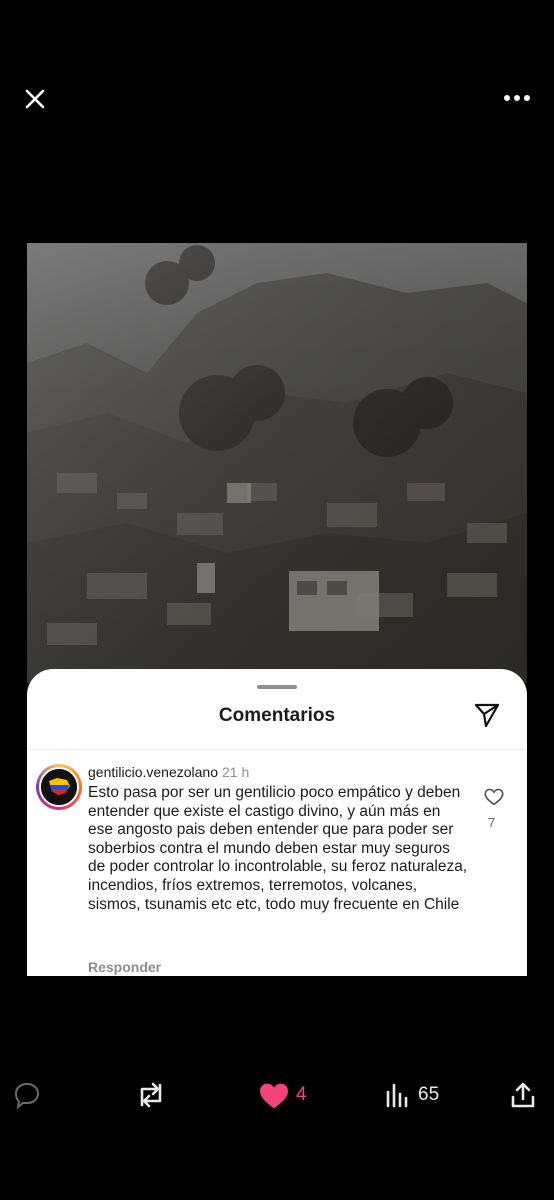  What do you see at coordinates (429, 1094) in the screenshot?
I see `views-count: 65` at bounding box center [429, 1094].